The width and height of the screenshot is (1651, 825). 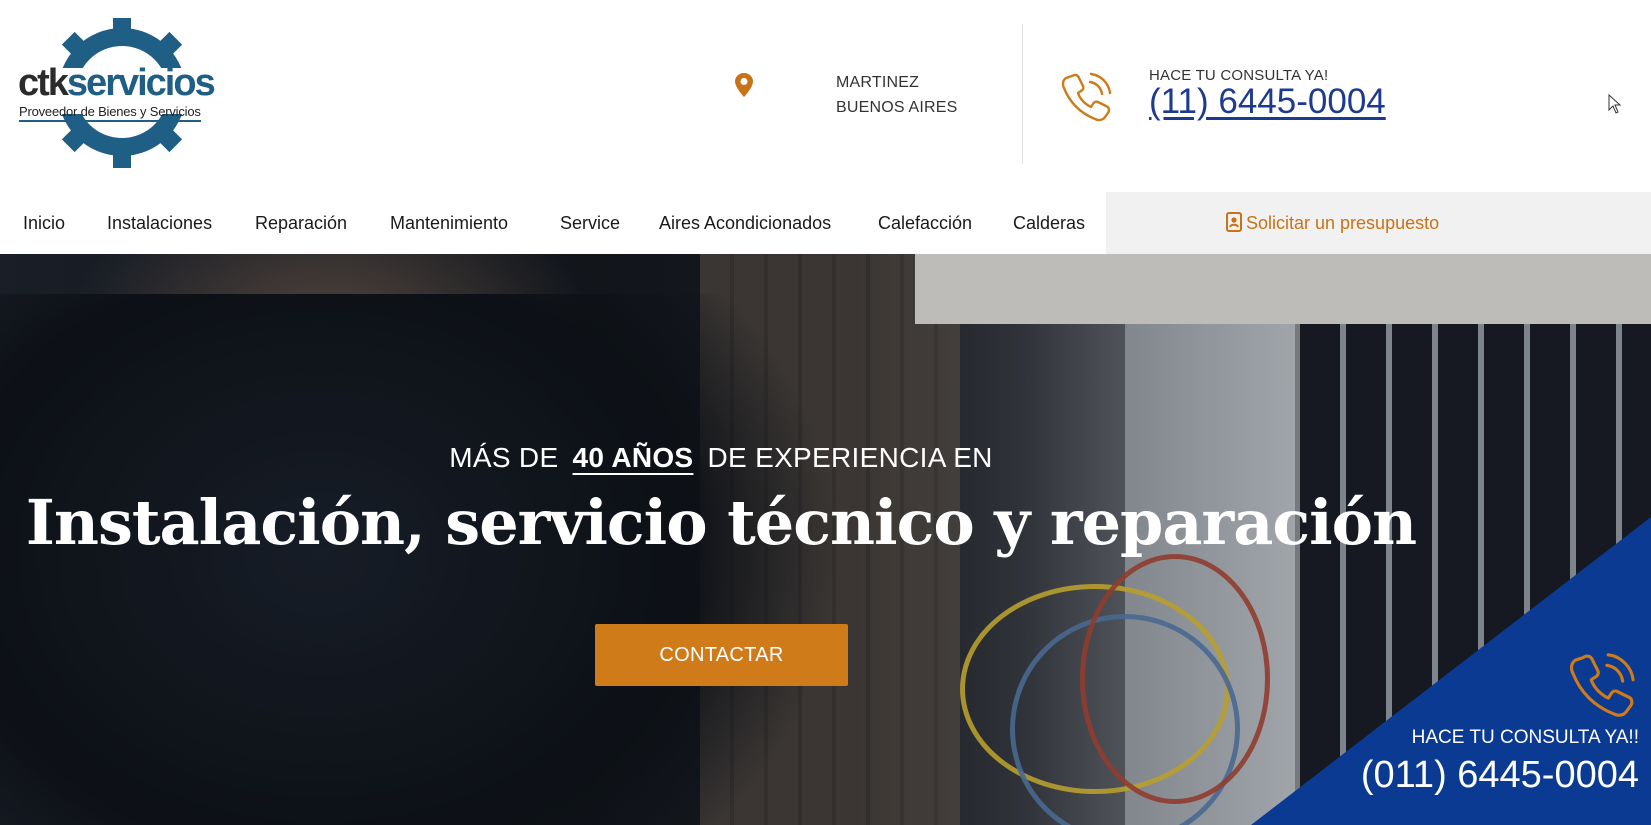 What do you see at coordinates (110, 113) in the screenshot?
I see `logo-tagline: Proveedor de Bienes y Servicios` at bounding box center [110, 113].